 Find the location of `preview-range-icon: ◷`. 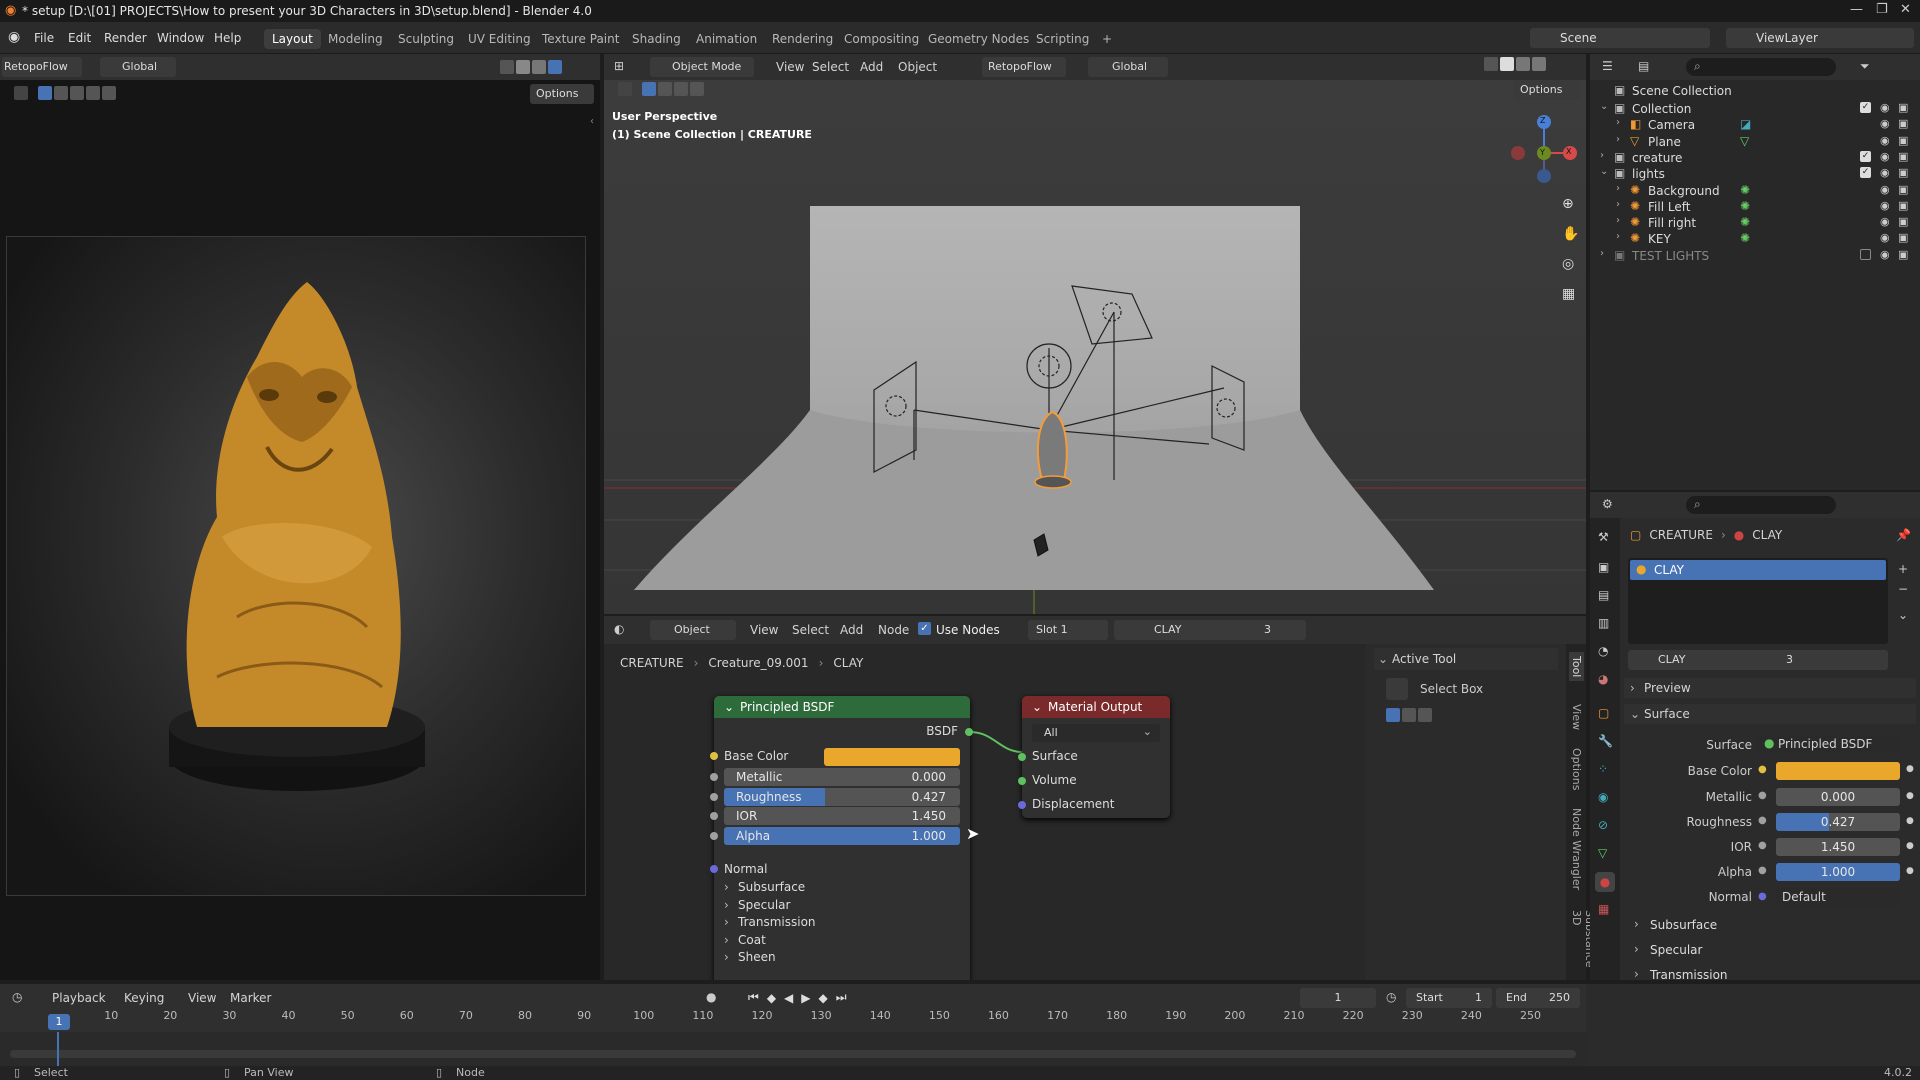

preview-range-icon: ◷ is located at coordinates (1391, 997).